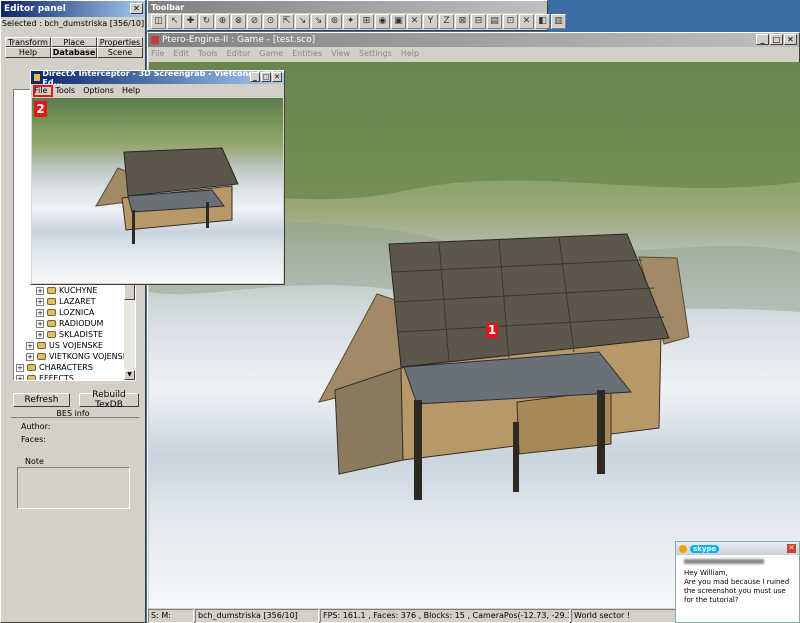 Image resolution: width=800 pixels, height=623 pixels. What do you see at coordinates (558, 21) in the screenshot?
I see `toolbar-tool-icon: ▥` at bounding box center [558, 21].